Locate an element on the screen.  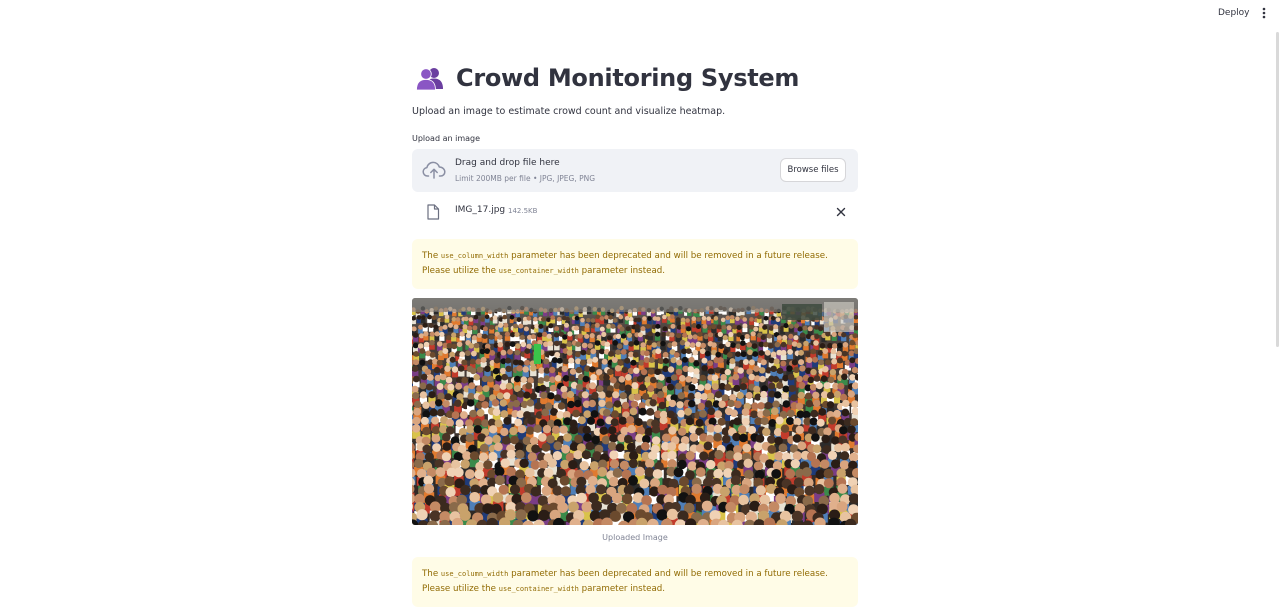
crowd-photo is located at coordinates (635, 411).